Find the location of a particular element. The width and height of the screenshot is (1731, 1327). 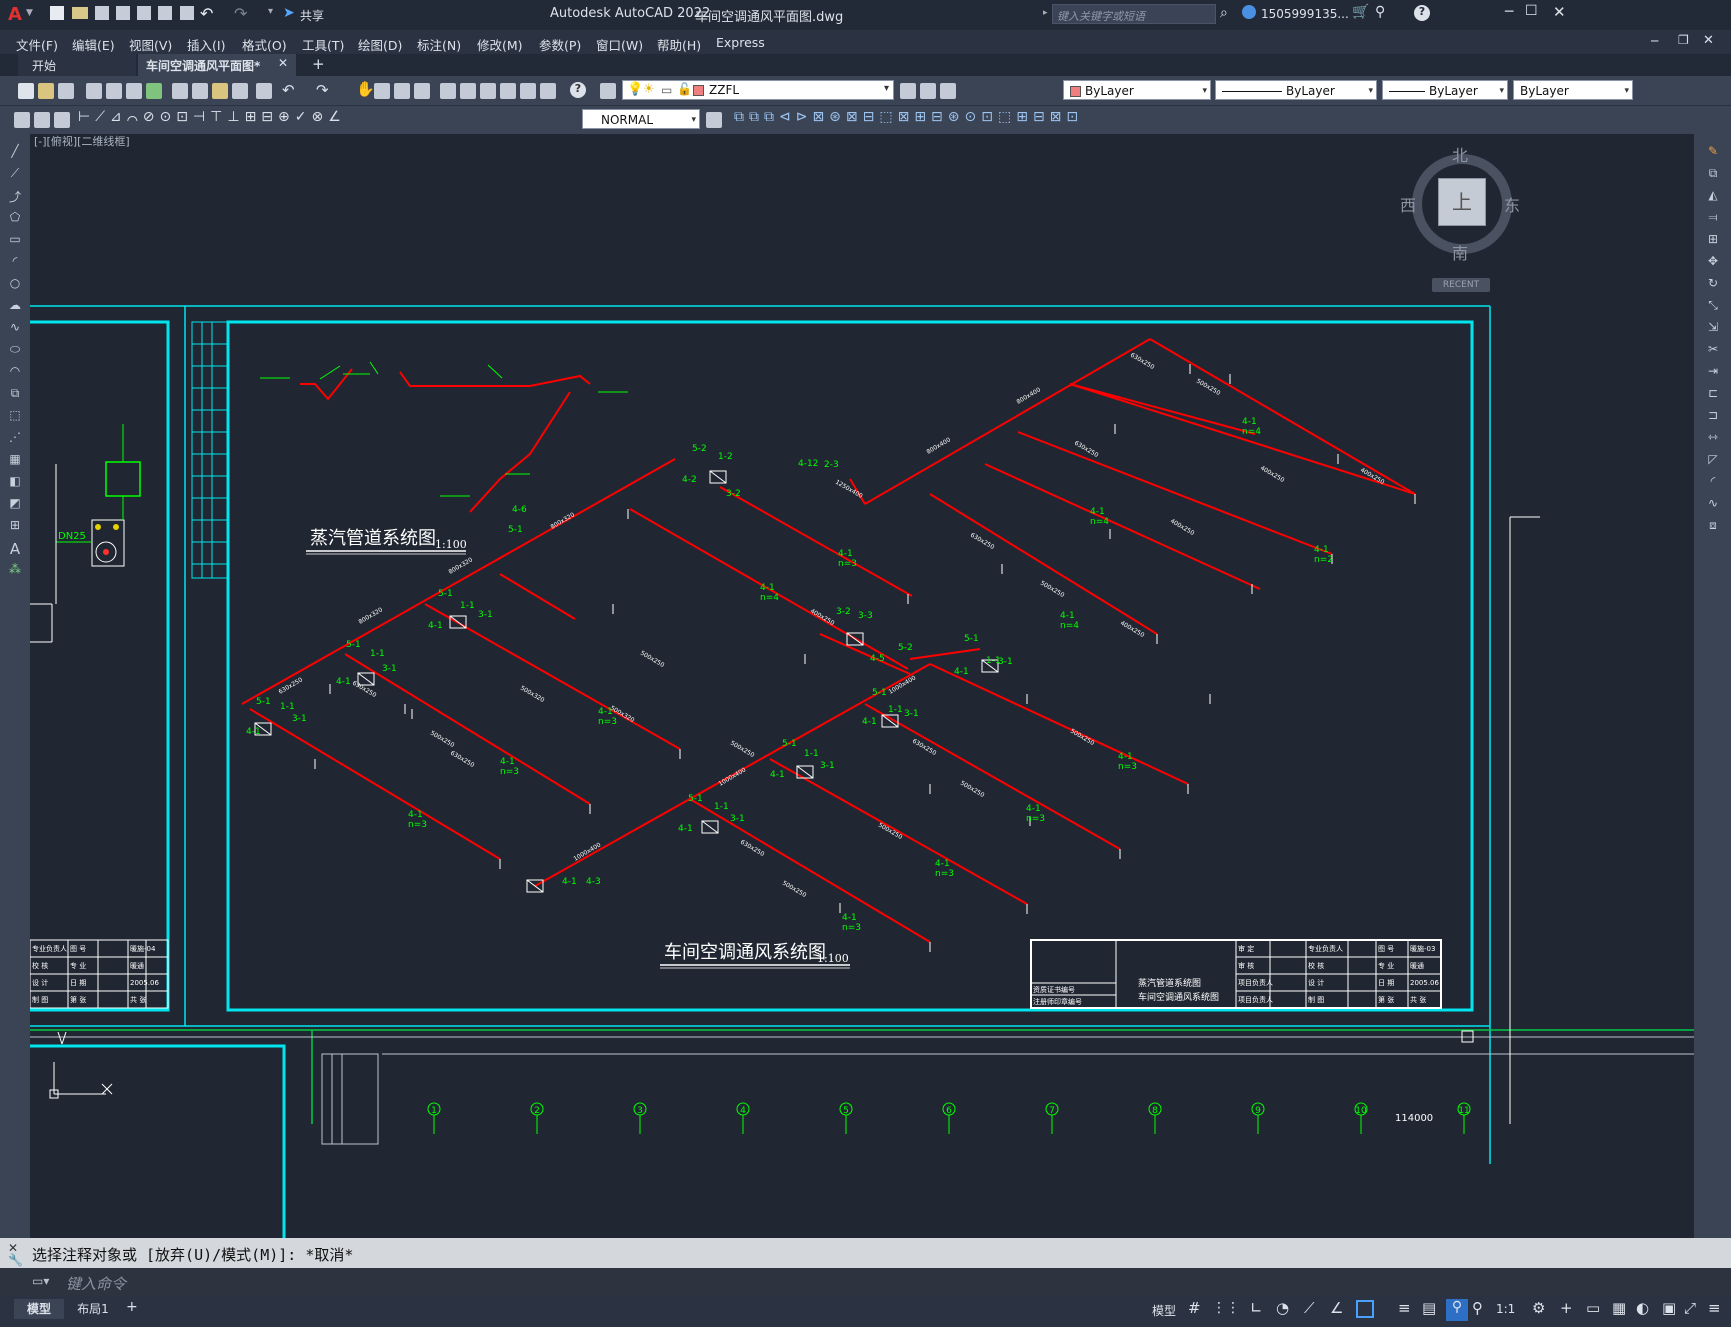

autodesk-app-icon: ⚲ is located at coordinates (1380, 12).